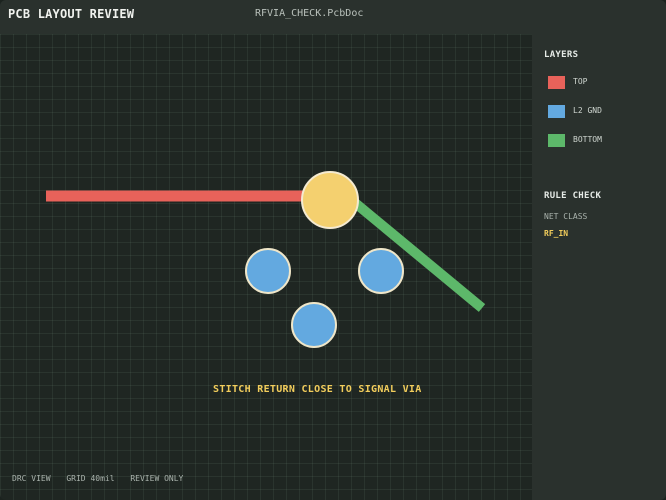  What do you see at coordinates (157, 478) in the screenshot?
I see `status-access: REVIEW ONLY` at bounding box center [157, 478].